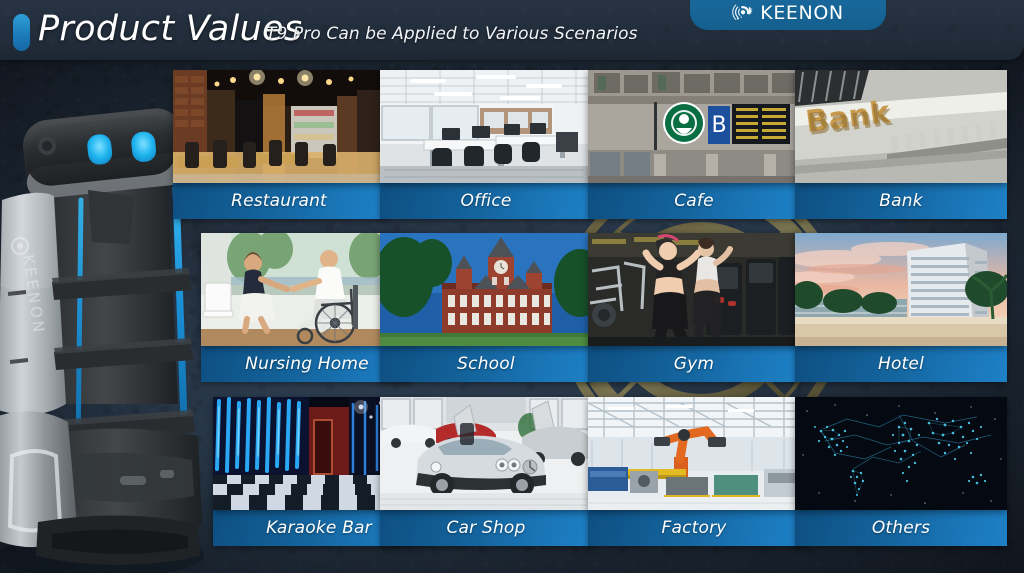 The image size is (1024, 573). What do you see at coordinates (307, 364) in the screenshot?
I see `card-label-text: Nursing Home` at bounding box center [307, 364].